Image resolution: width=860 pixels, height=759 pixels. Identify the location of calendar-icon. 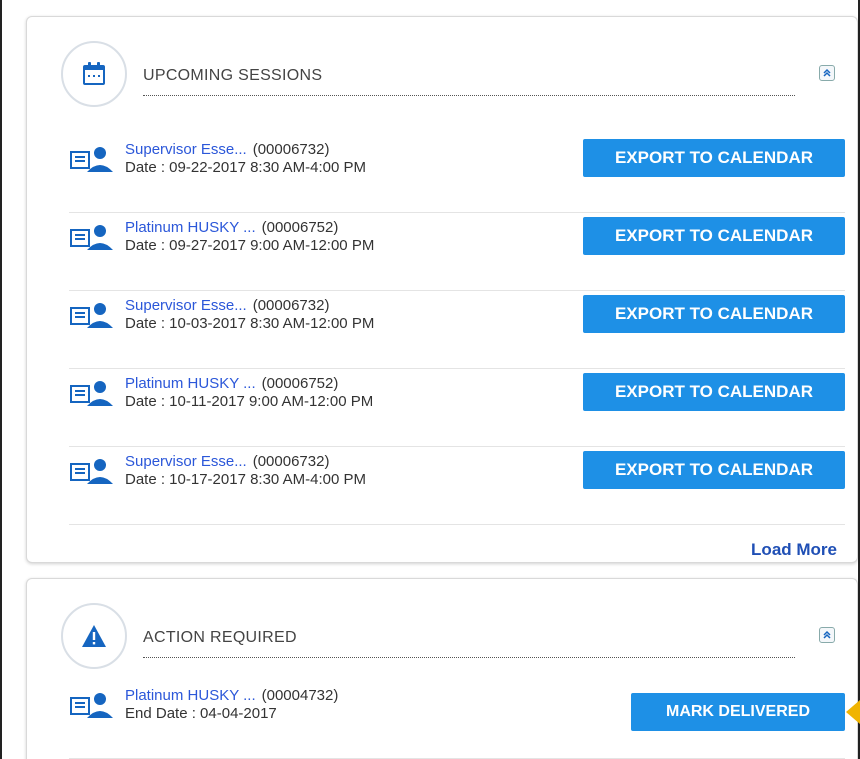
(94, 74).